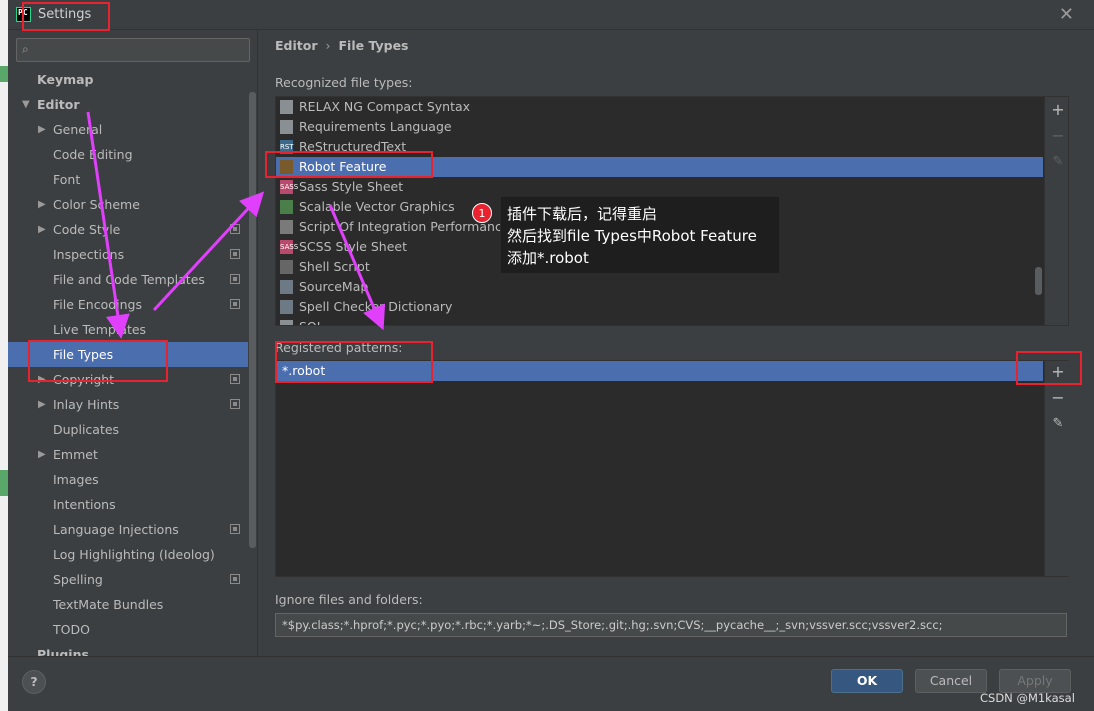 The width and height of the screenshot is (1094, 711). Describe the element at coordinates (1066, 14) in the screenshot. I see `close-icon: ✕` at that location.